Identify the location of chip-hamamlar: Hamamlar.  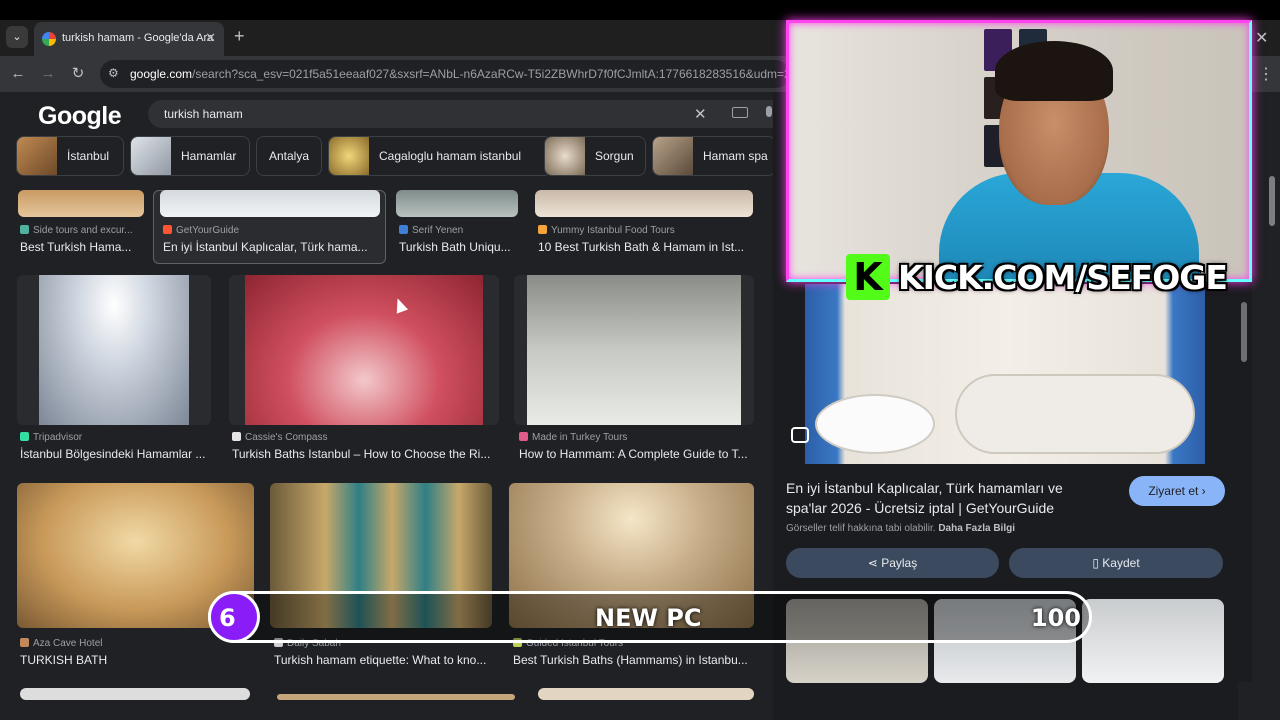
(190, 156).